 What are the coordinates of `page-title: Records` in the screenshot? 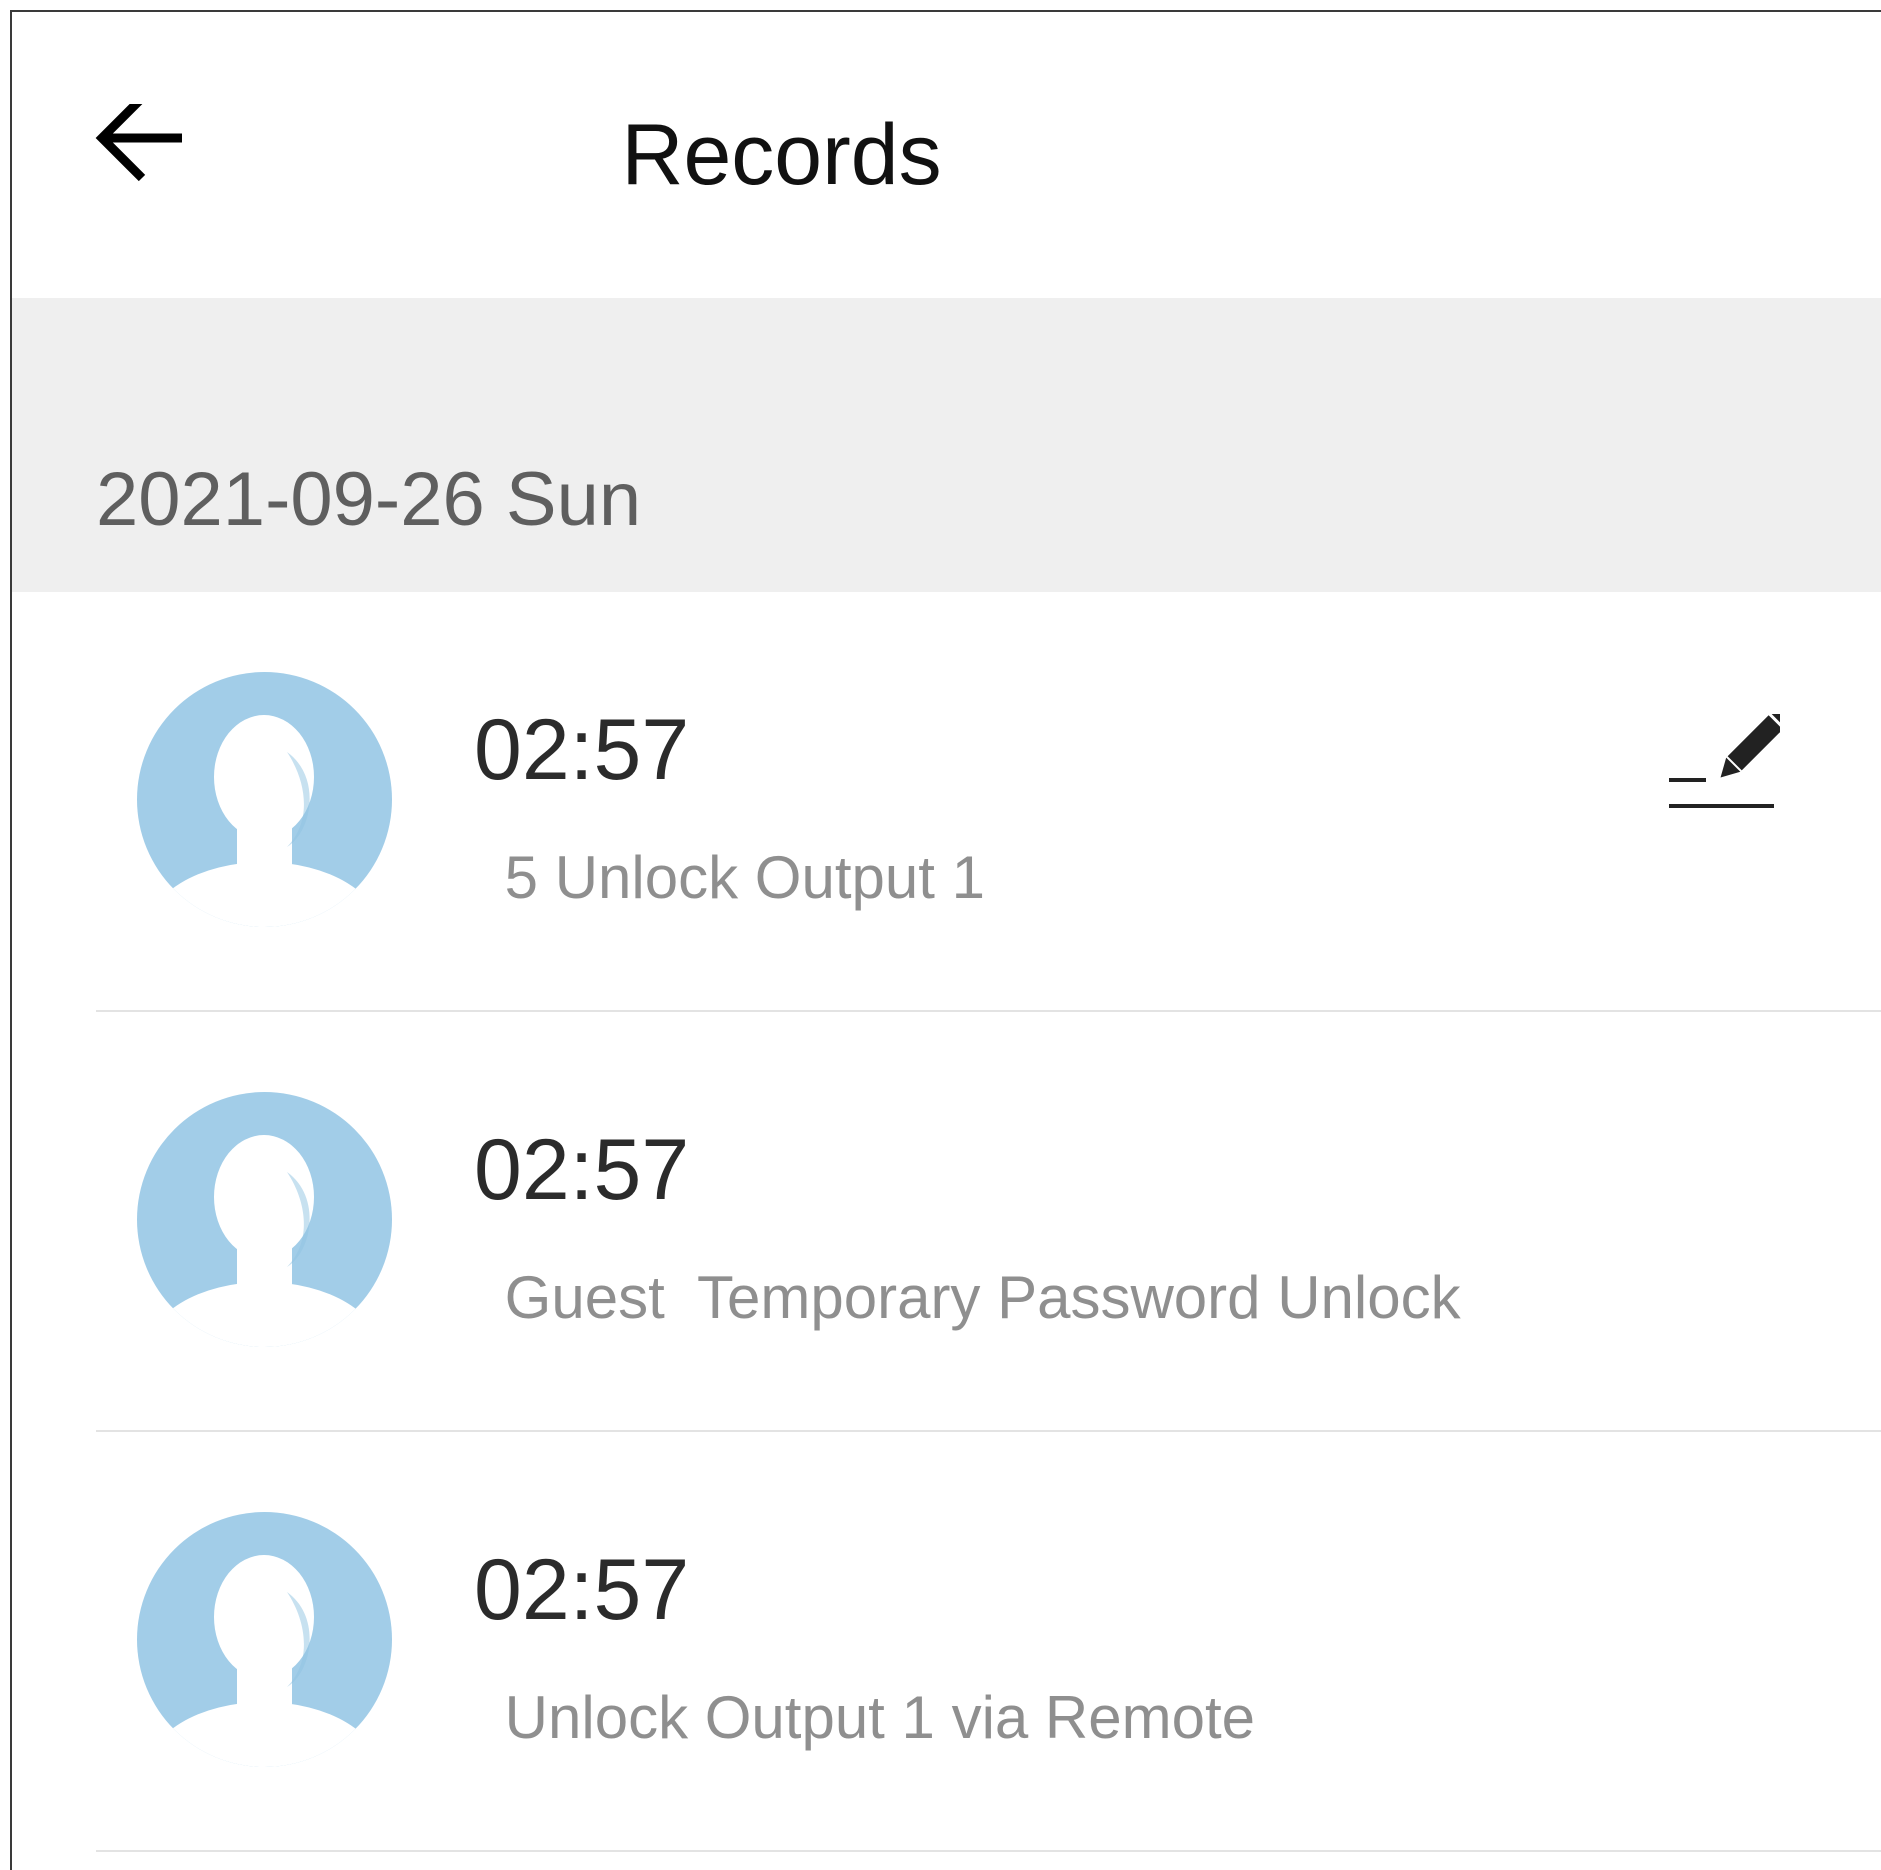 It's located at (781, 155).